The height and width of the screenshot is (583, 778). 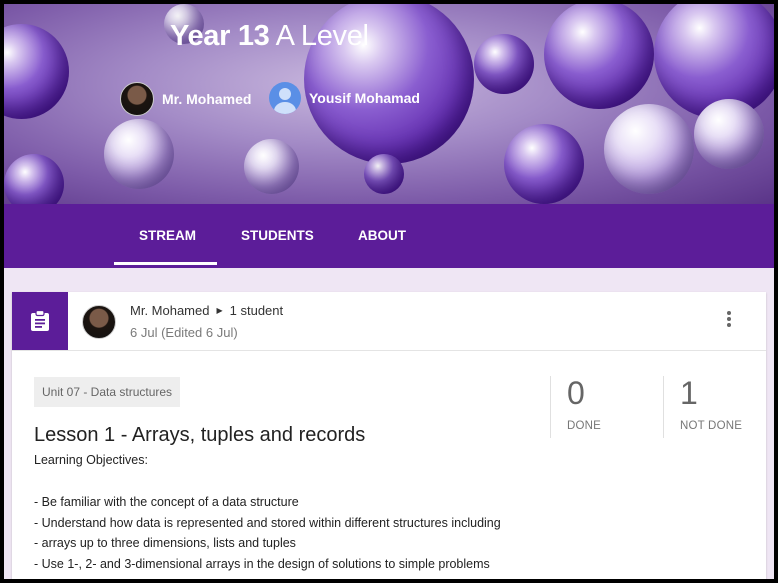 What do you see at coordinates (91, 460) in the screenshot?
I see `objectives-heading: Learning Objectives:` at bounding box center [91, 460].